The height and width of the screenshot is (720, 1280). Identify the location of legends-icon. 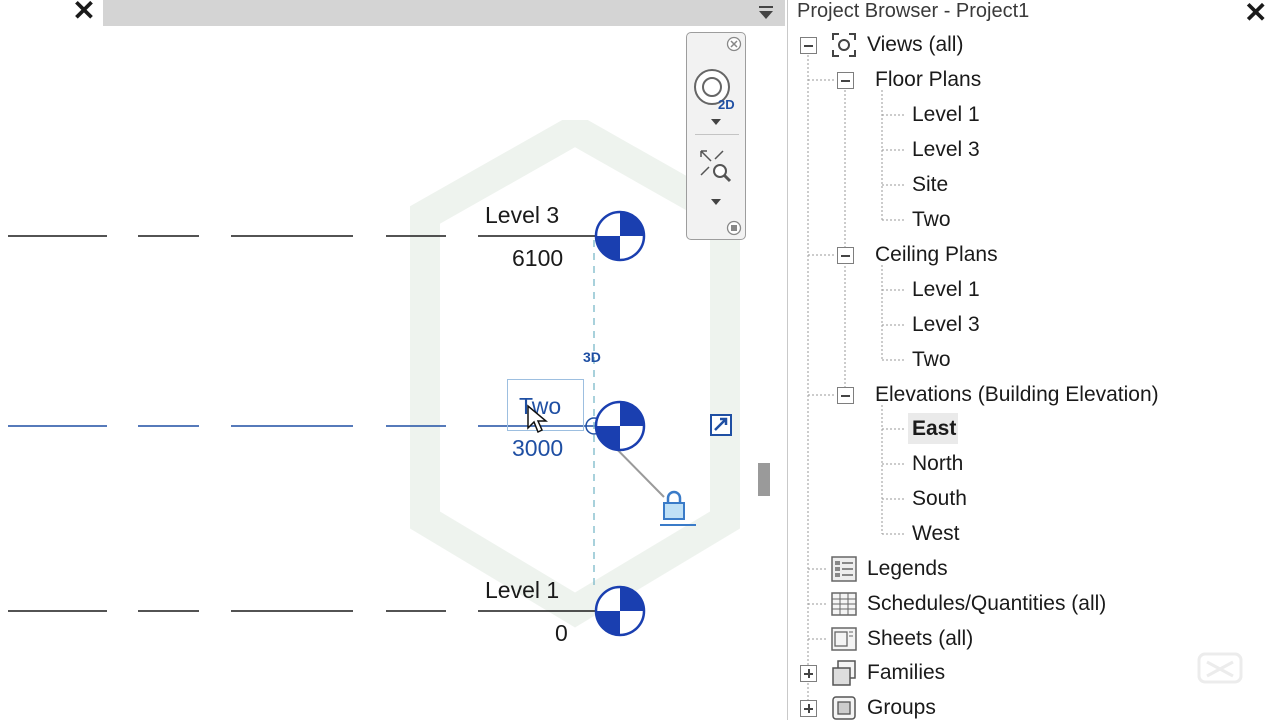
(844, 569).